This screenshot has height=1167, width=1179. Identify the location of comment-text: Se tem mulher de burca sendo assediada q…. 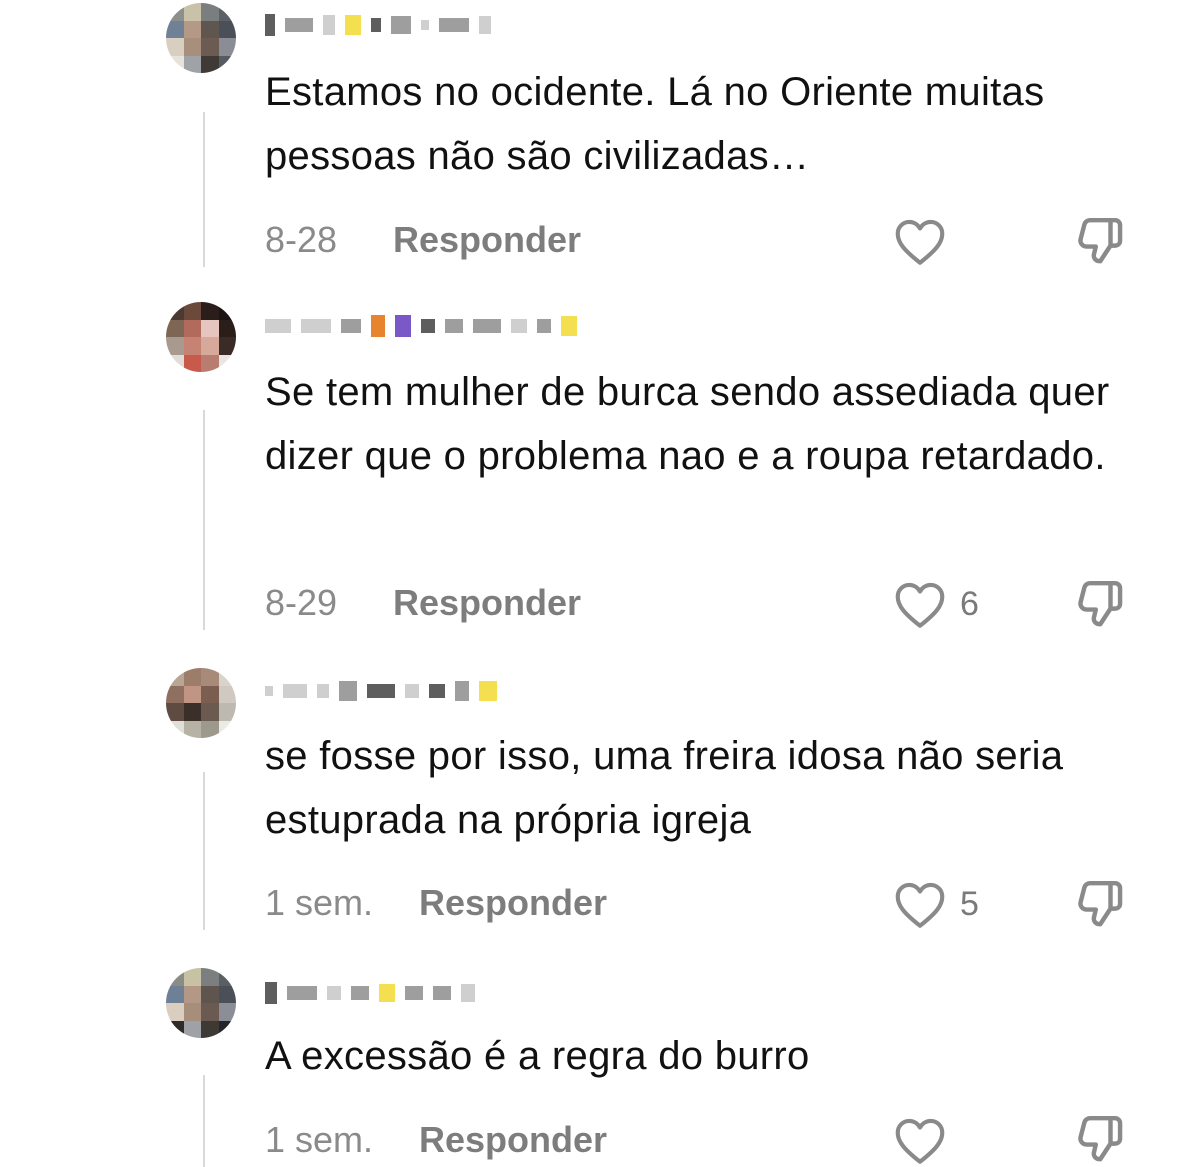
(687, 424).